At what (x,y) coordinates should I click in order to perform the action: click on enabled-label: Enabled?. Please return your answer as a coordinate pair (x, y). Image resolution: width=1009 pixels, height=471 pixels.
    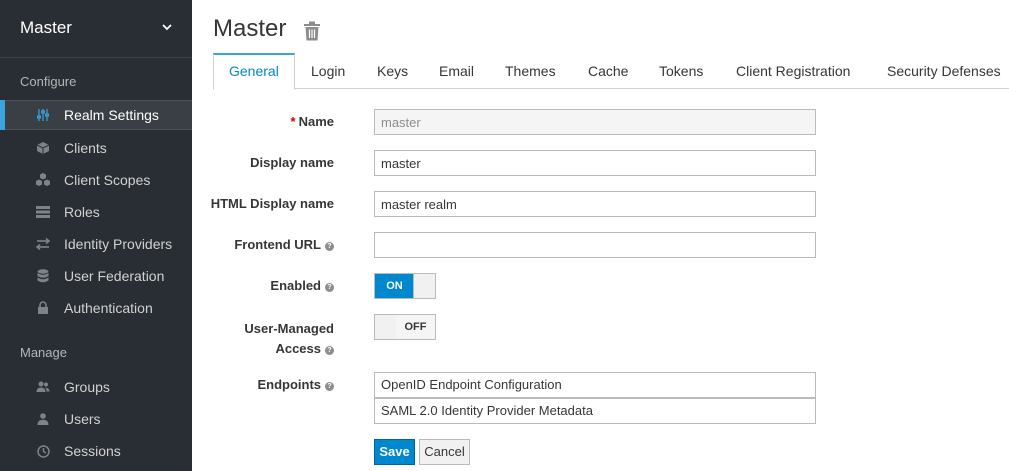
    Looking at the image, I should click on (302, 285).